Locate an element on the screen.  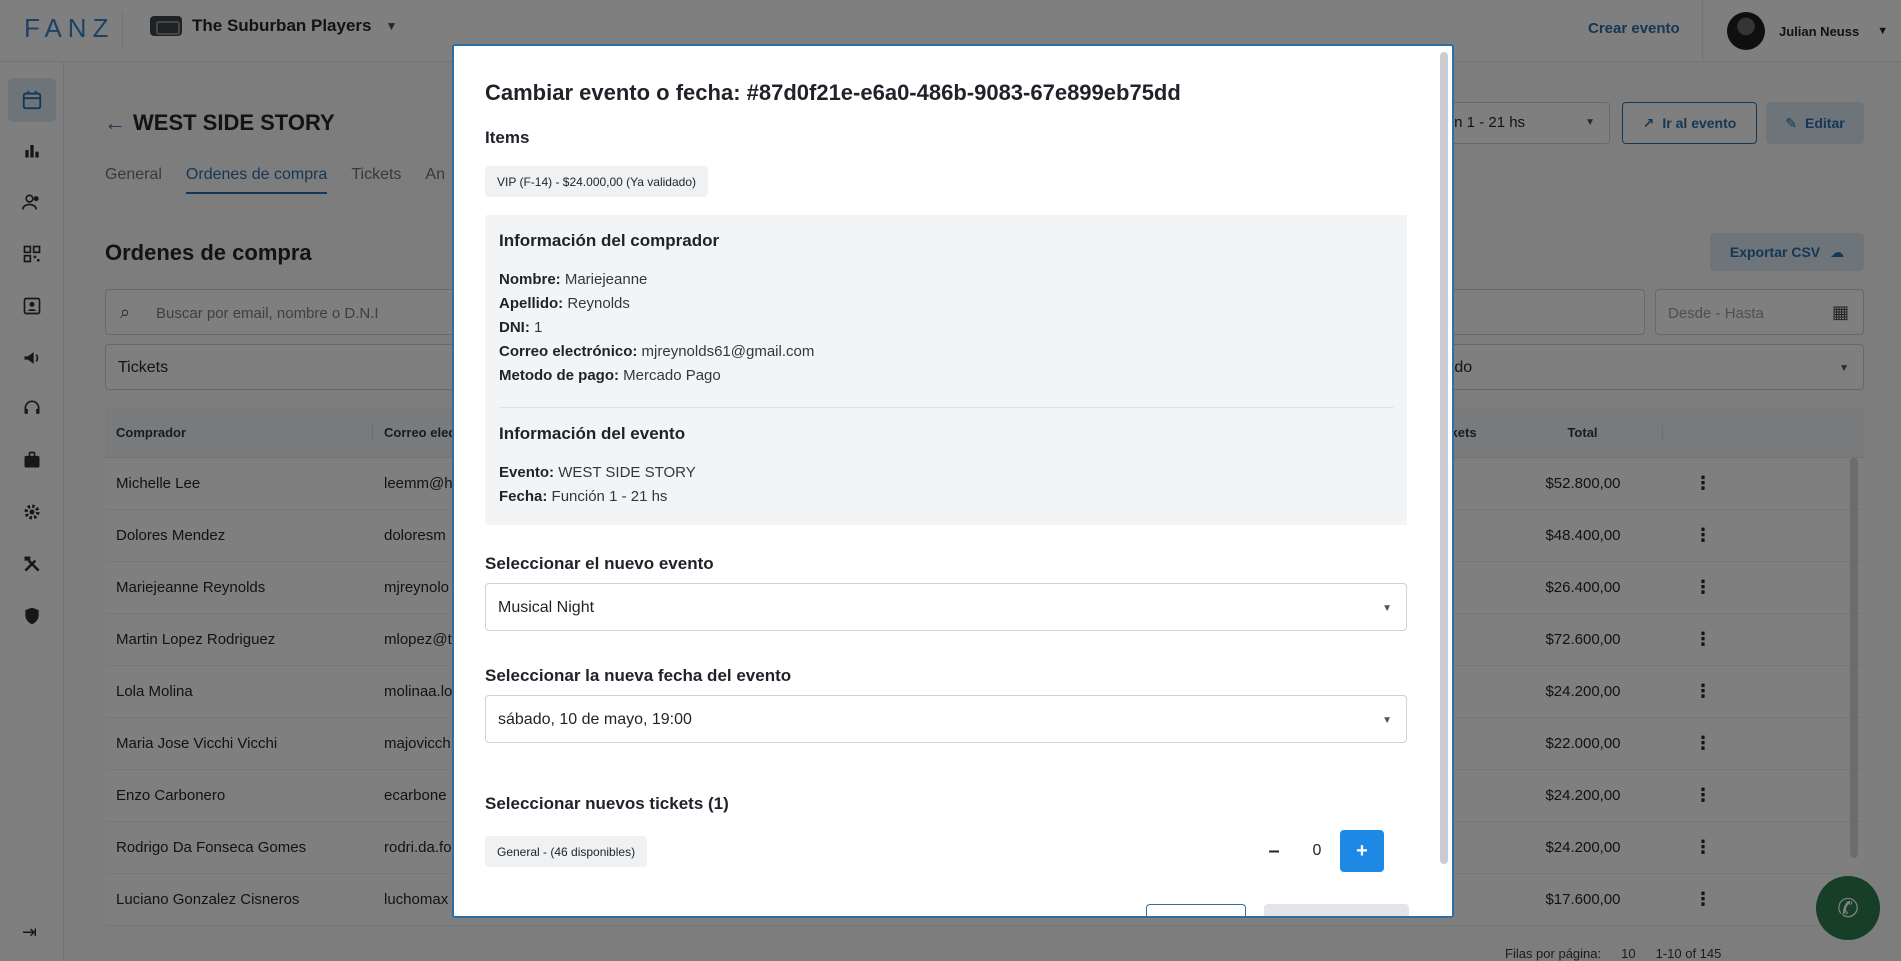
event-date: Fecha: Función 1 - 21 hs is located at coordinates (583, 496).